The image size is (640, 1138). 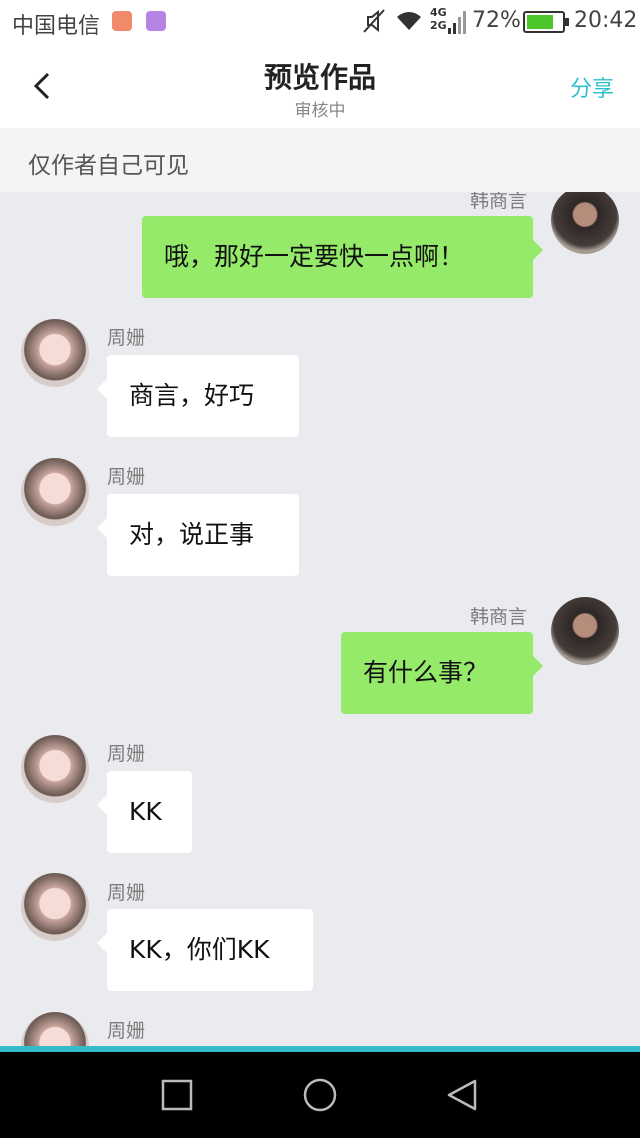 I want to click on visibility-notice: 仅作者自己可见, so click(x=320, y=160).